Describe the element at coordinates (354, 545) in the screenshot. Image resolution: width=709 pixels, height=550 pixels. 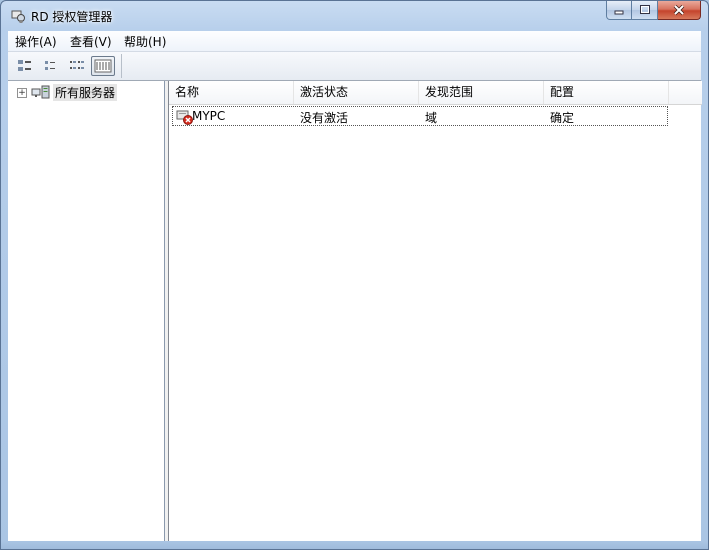
I see `window-bottom-border` at that location.